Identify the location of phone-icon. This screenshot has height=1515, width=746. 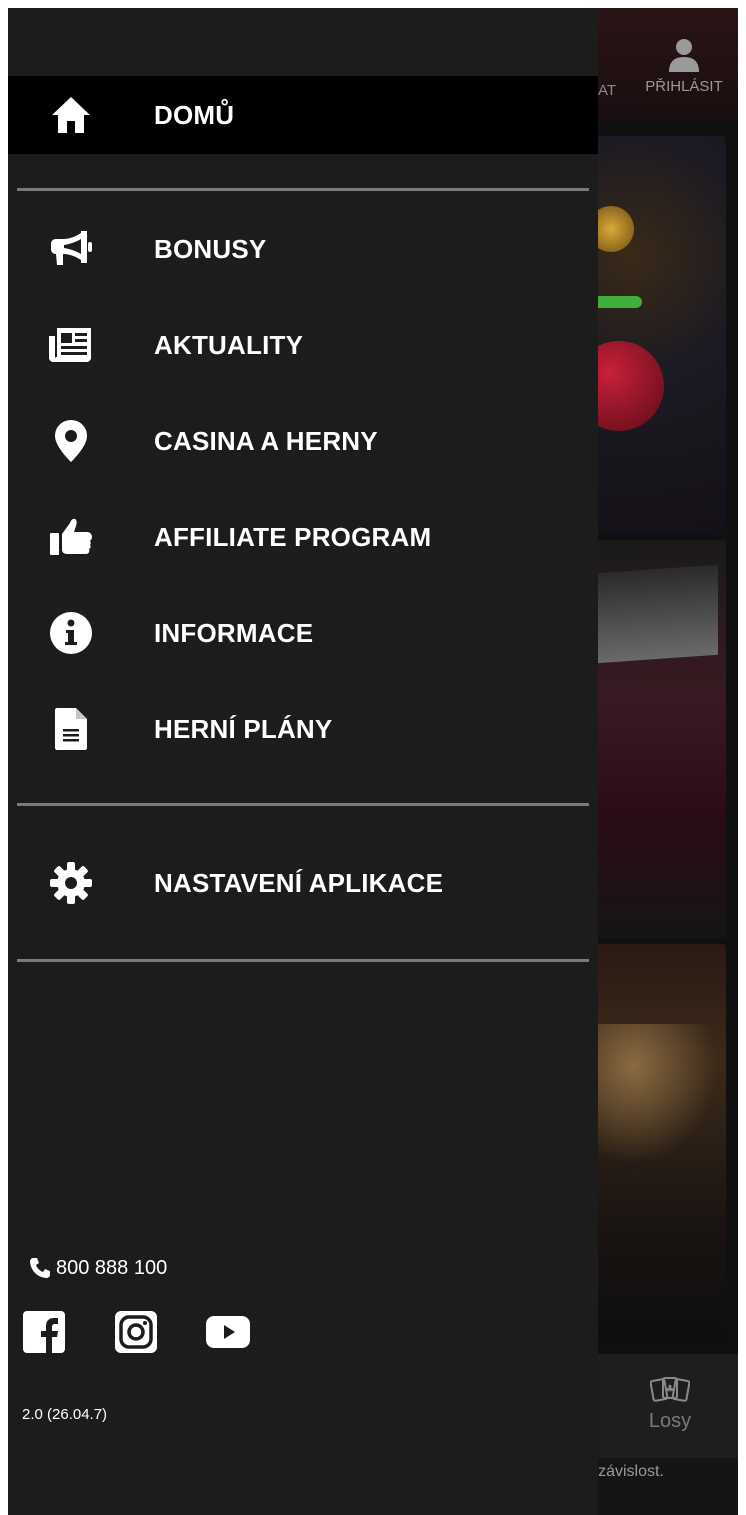
(40, 1268).